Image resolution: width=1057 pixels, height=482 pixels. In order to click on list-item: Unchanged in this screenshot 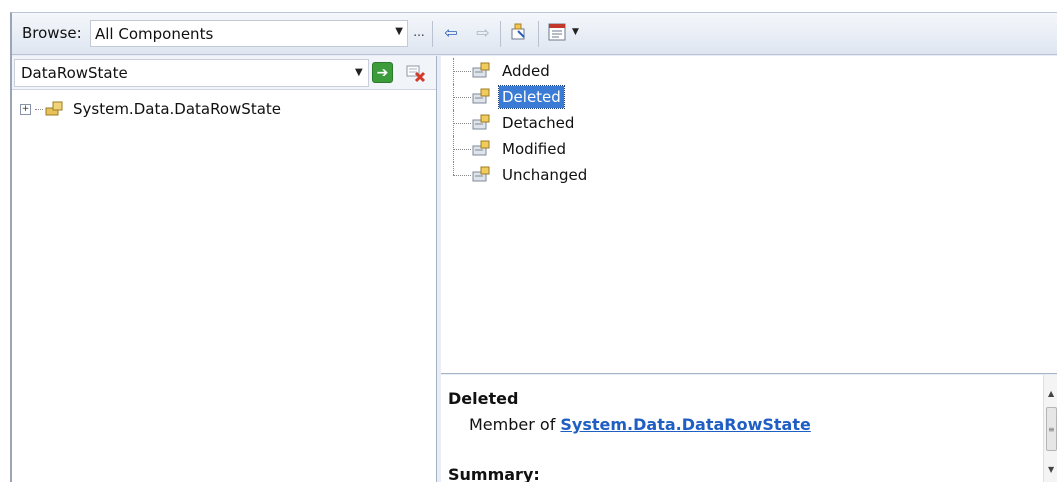, I will do `click(520, 175)`.